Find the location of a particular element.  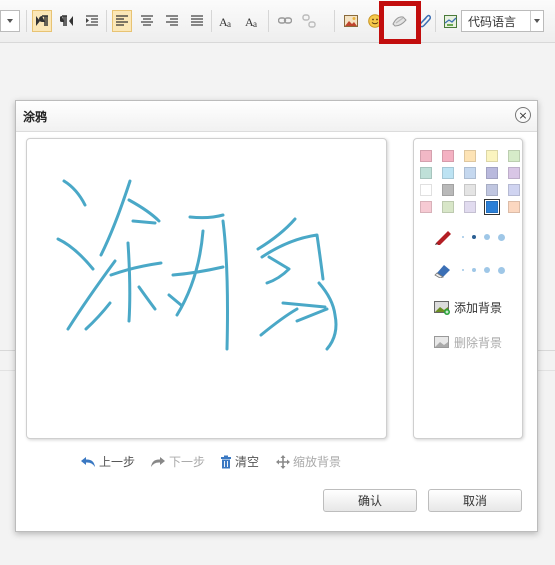

eraser-size-row is located at coordinates (469, 270).